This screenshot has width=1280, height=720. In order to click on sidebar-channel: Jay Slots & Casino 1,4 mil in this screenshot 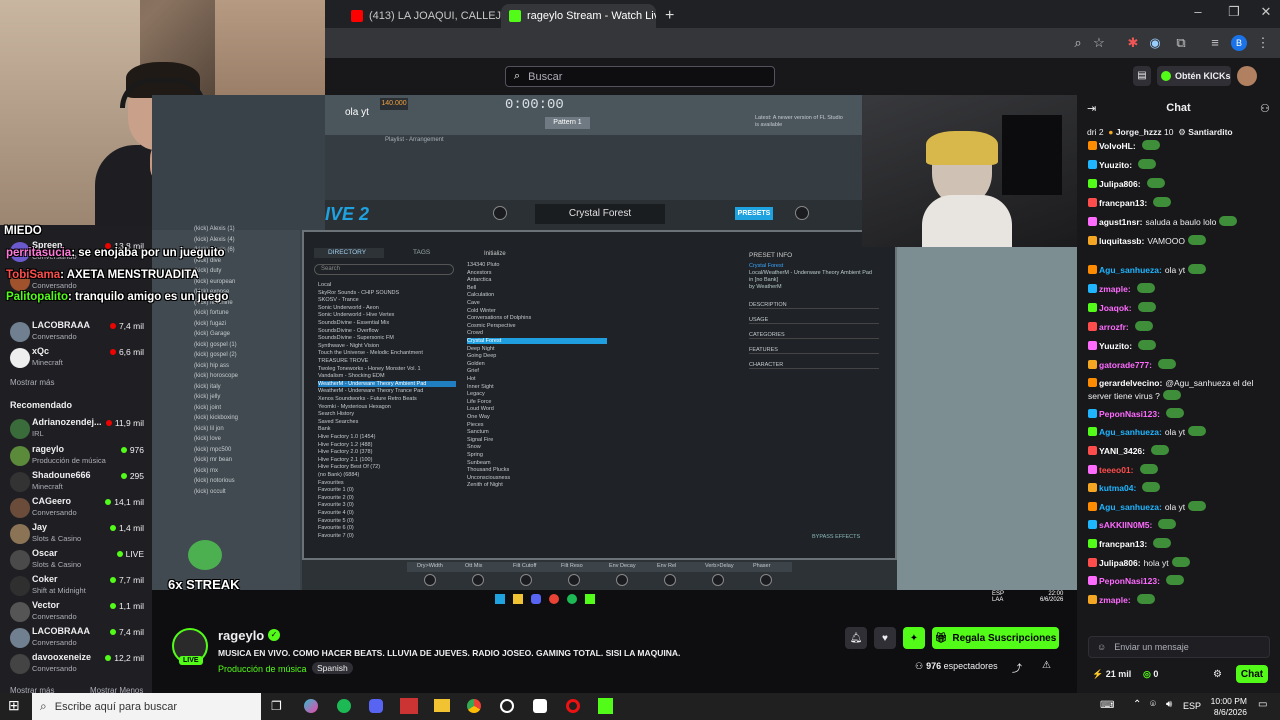, I will do `click(76, 534)`.